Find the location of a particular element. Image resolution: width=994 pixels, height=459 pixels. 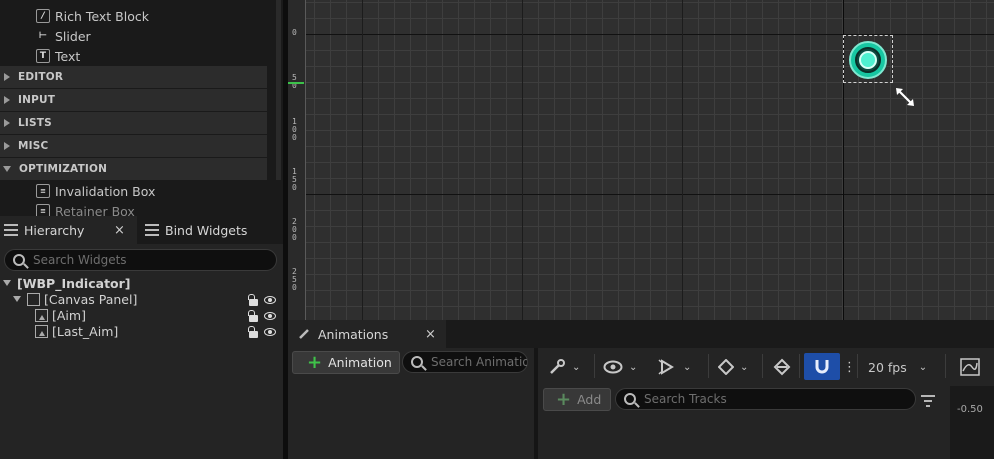

hierarchy-tab-bar: Hierarchy × Bind Widgets is located at coordinates (141, 230).